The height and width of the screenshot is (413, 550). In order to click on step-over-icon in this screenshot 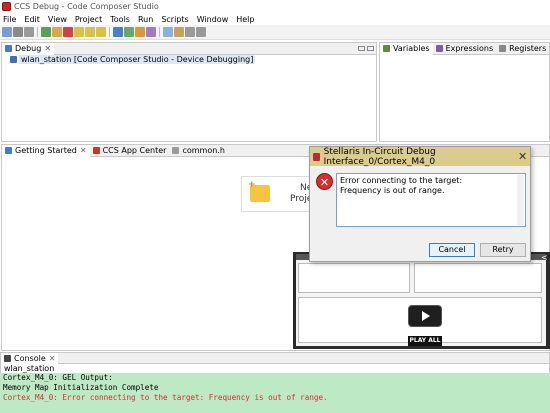, I will do `click(90, 32)`.